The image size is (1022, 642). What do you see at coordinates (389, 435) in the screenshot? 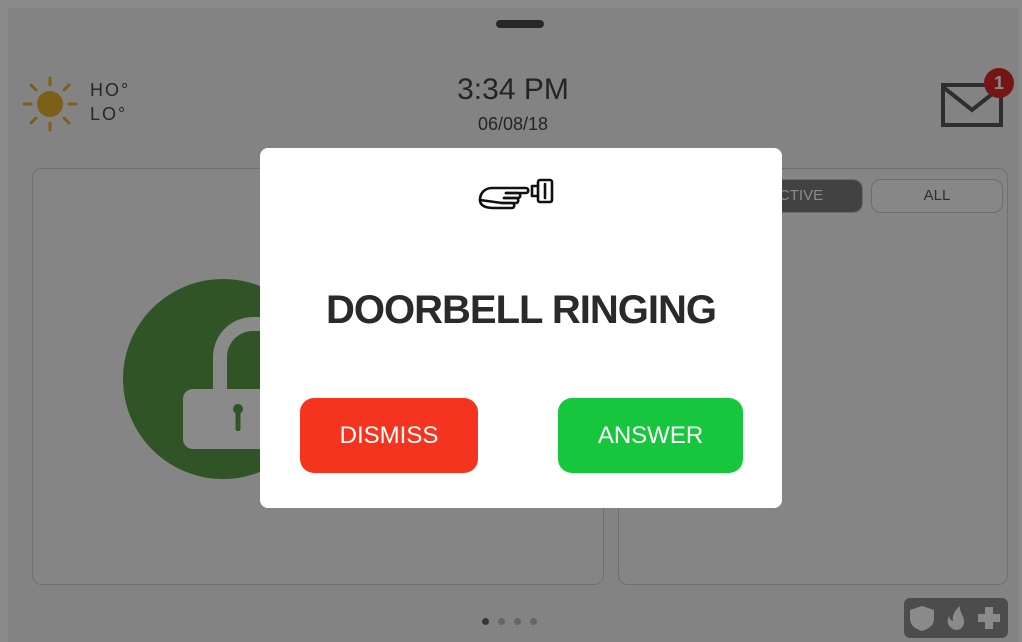
I see `dismiss-button: DISMISS` at bounding box center [389, 435].